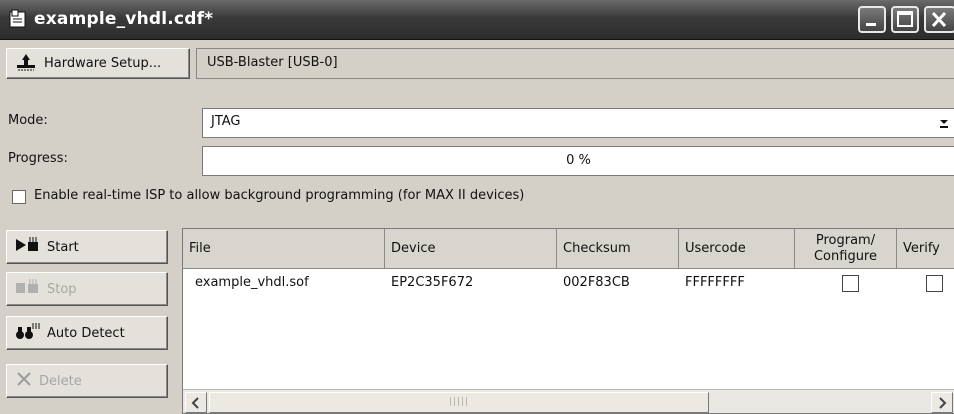  Describe the element at coordinates (942, 402) in the screenshot. I see `scroll-right-button` at that location.